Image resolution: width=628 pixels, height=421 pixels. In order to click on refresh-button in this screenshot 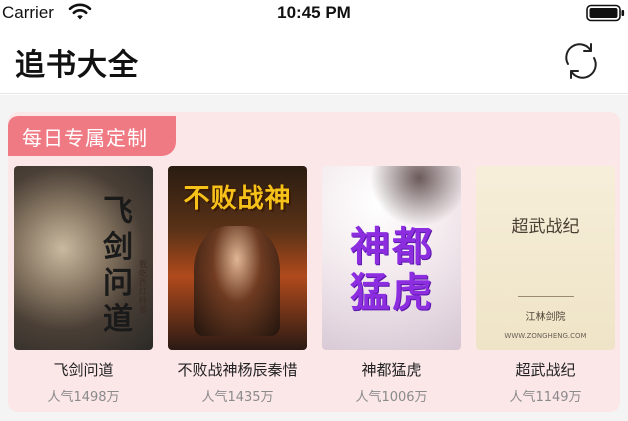, I will do `click(581, 61)`.